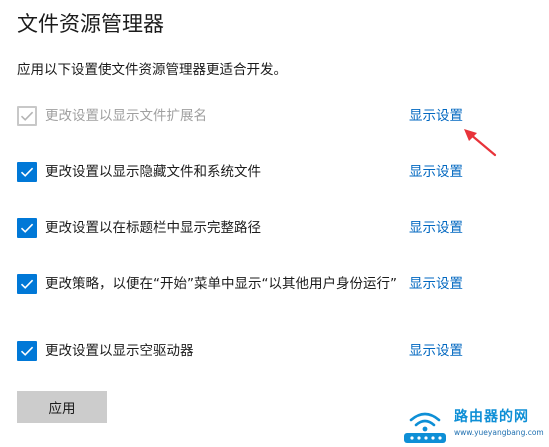 The height and width of the screenshot is (447, 549). I want to click on run-as-other-user-label: 更改策略，以便在“开始”菜单中显示“以其他用户身份运行”, so click(221, 284).